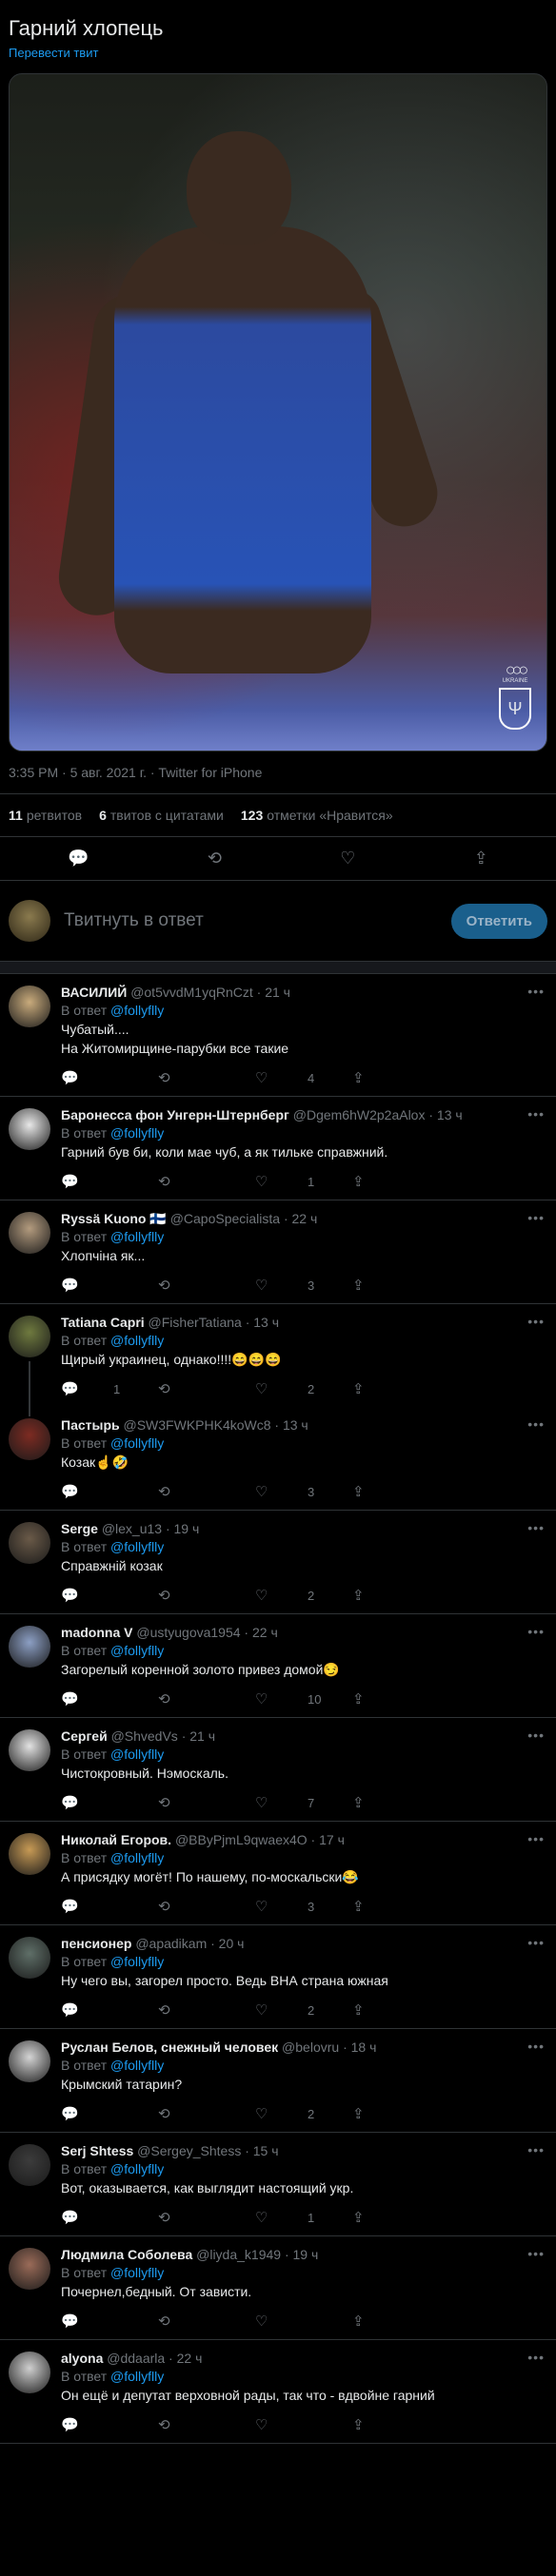  I want to click on reply-input: Твитнуть в ответ, so click(257, 921).